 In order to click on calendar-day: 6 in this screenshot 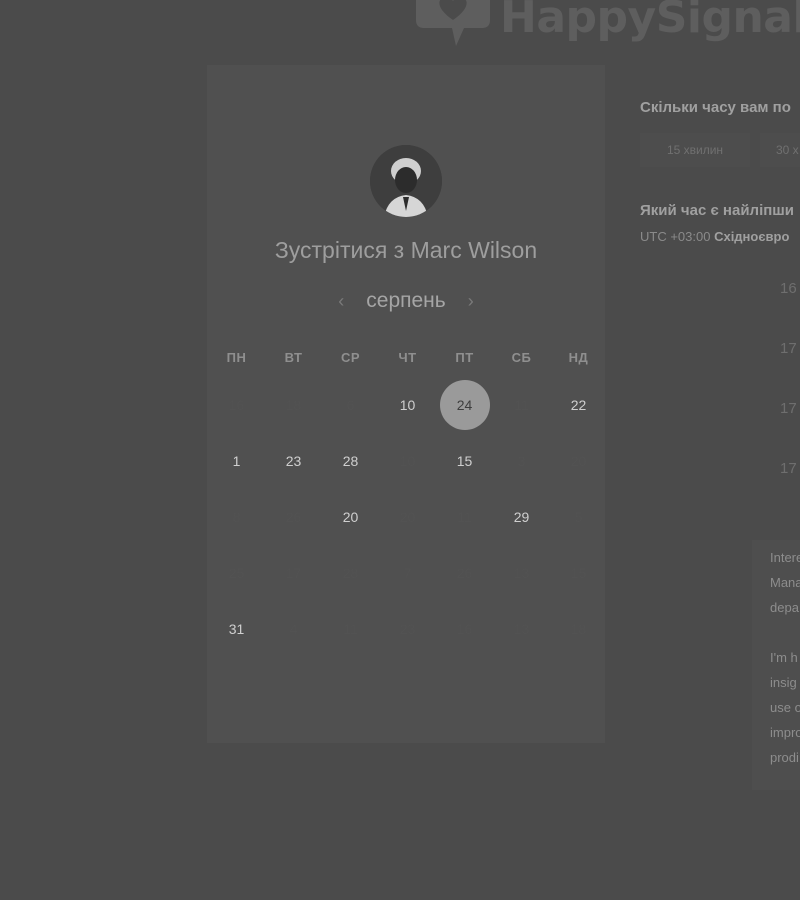, I will do `click(350, 405)`.